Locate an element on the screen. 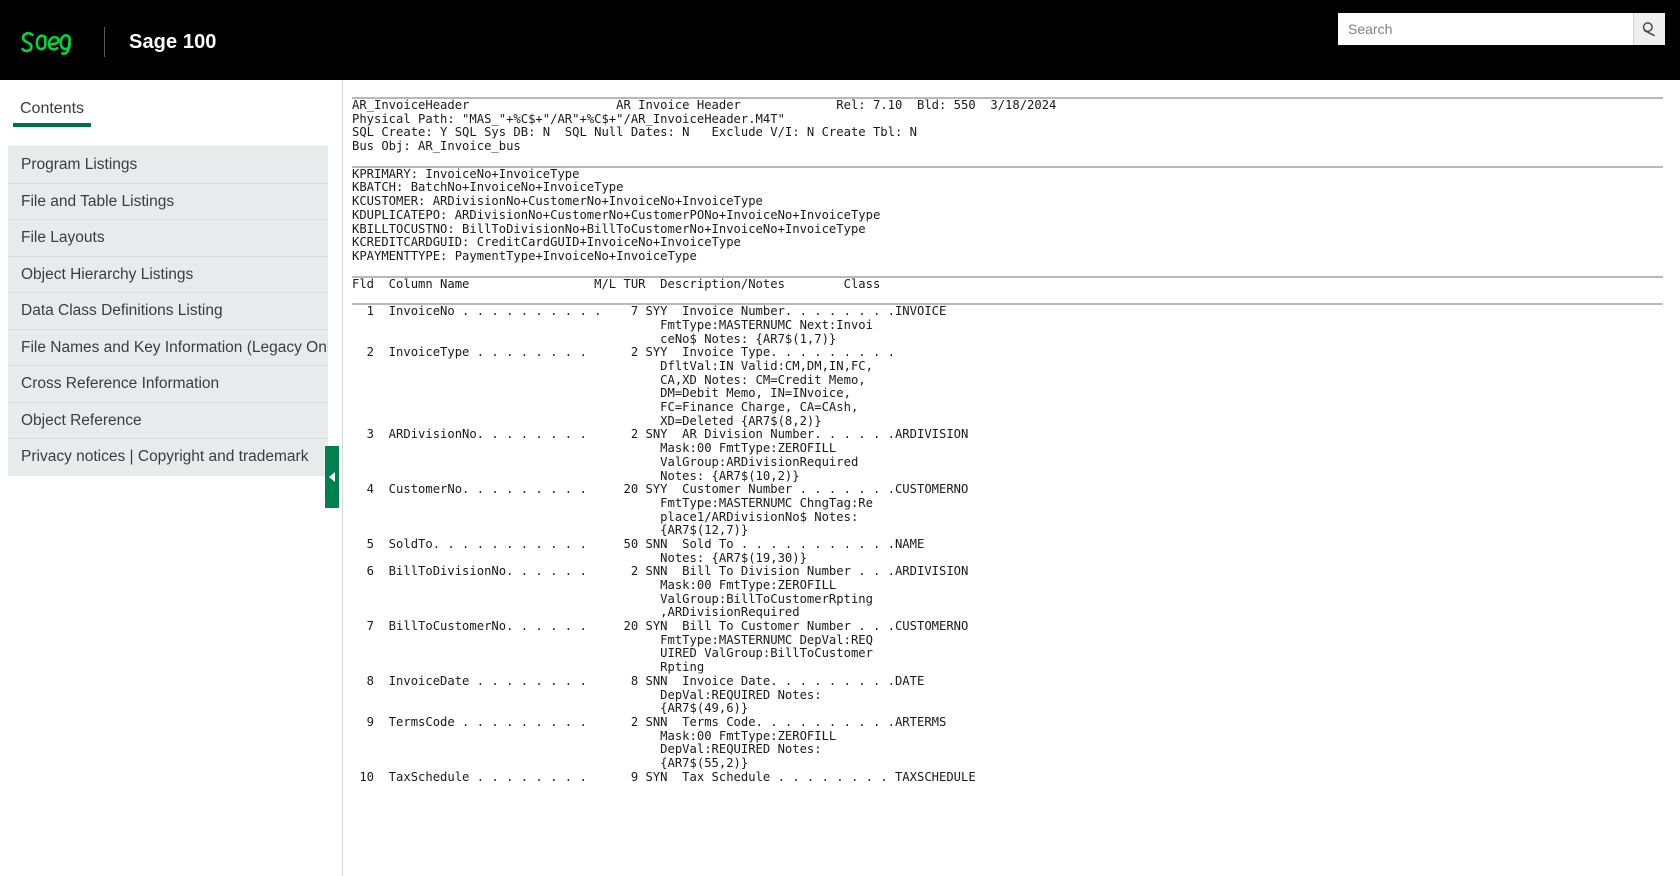 Image resolution: width=1680 pixels, height=876 pixels. sidebar-collapse-handle is located at coordinates (332, 477).